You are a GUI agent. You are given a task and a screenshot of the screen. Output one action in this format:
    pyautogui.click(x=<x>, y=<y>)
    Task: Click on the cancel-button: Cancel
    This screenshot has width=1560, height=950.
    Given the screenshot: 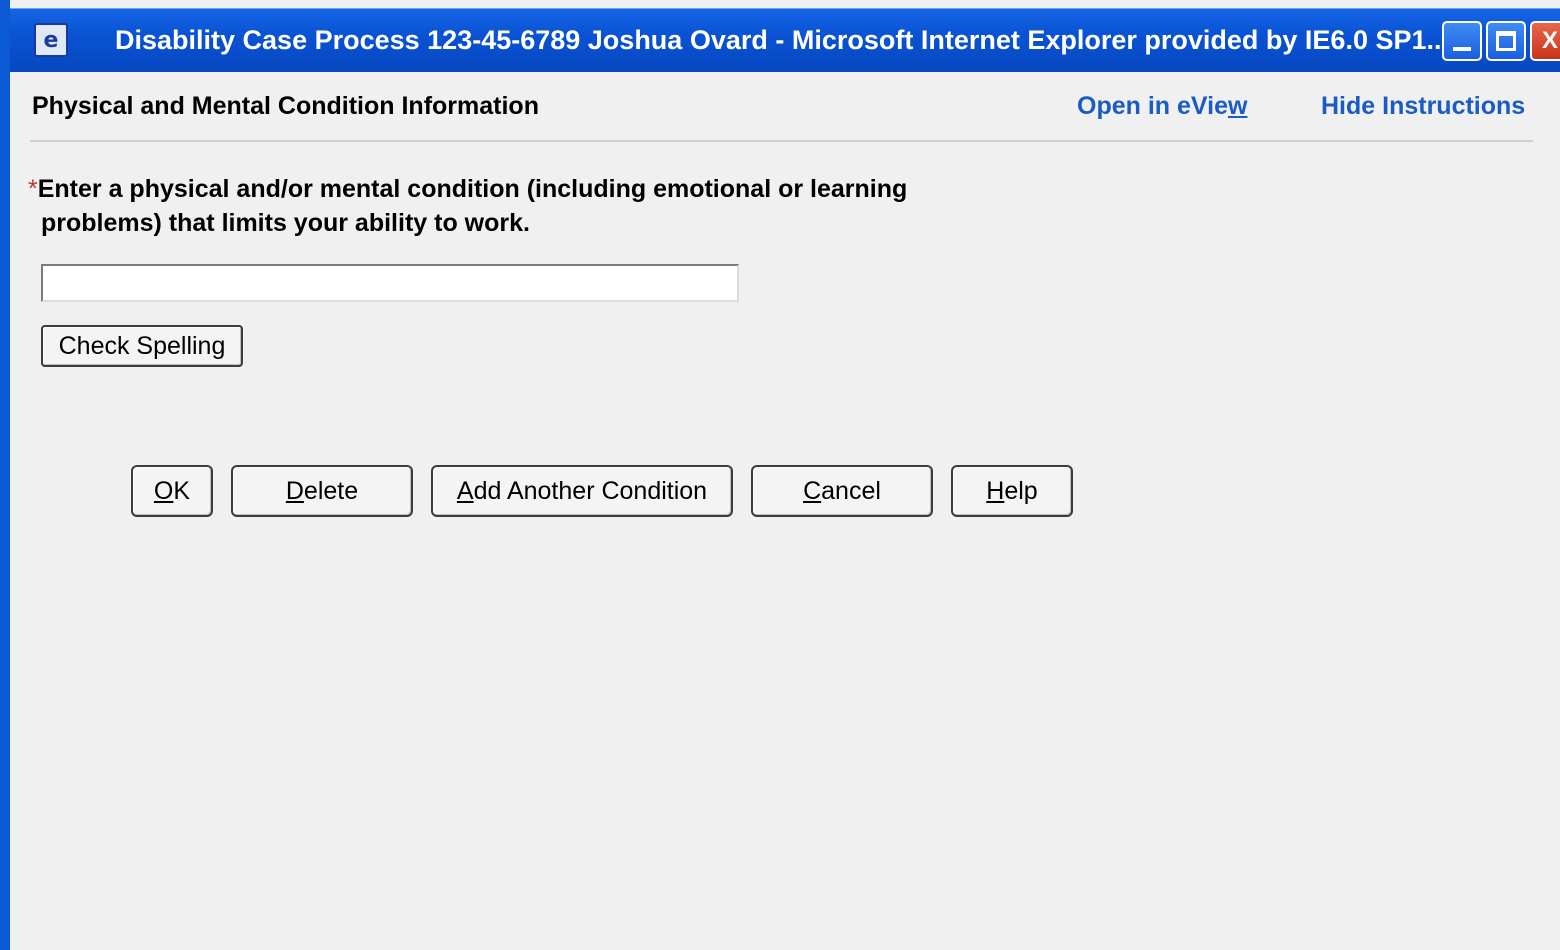 What is the action you would take?
    pyautogui.click(x=842, y=491)
    